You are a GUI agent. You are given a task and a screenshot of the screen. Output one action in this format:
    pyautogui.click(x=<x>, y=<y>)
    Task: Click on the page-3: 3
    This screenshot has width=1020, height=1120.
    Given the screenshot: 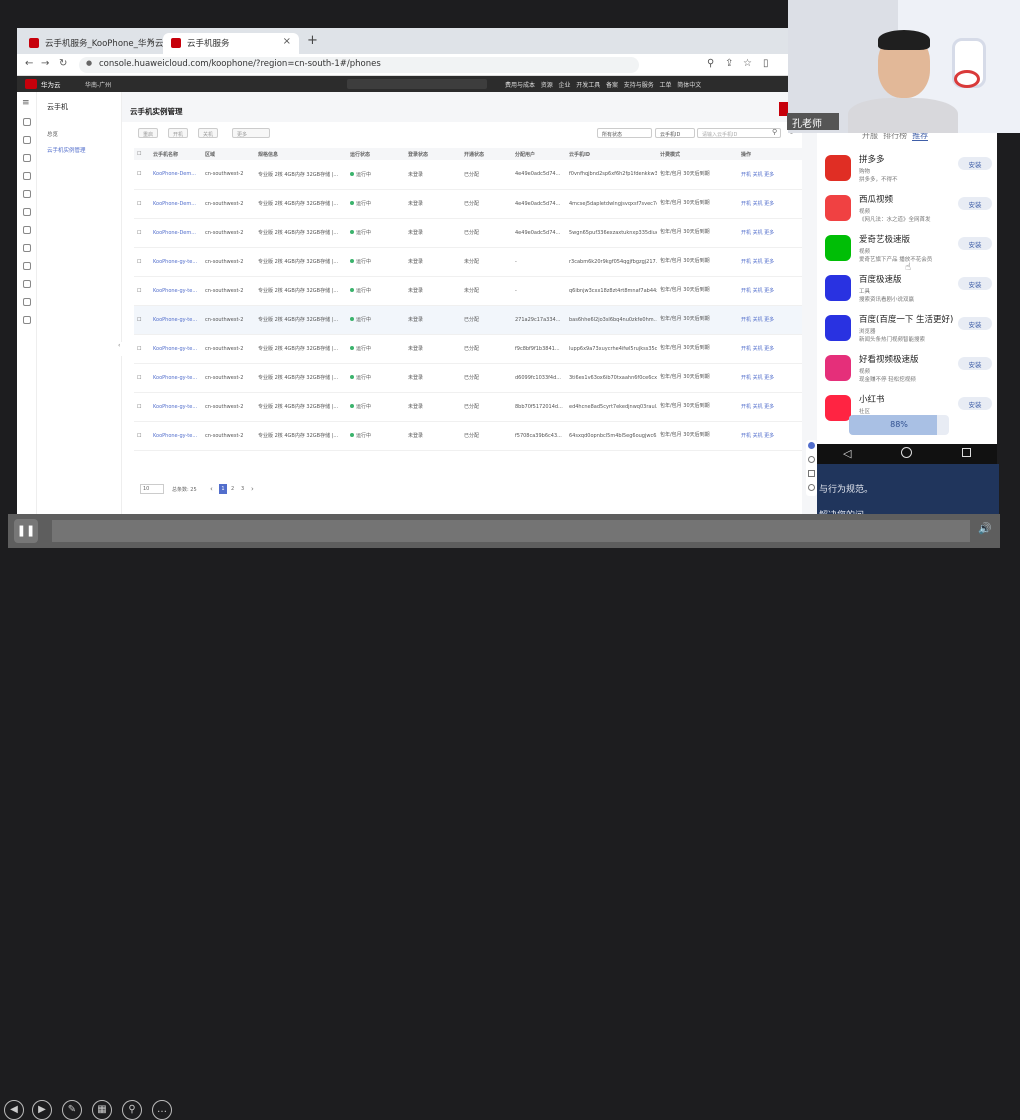 What is the action you would take?
    pyautogui.click(x=242, y=489)
    